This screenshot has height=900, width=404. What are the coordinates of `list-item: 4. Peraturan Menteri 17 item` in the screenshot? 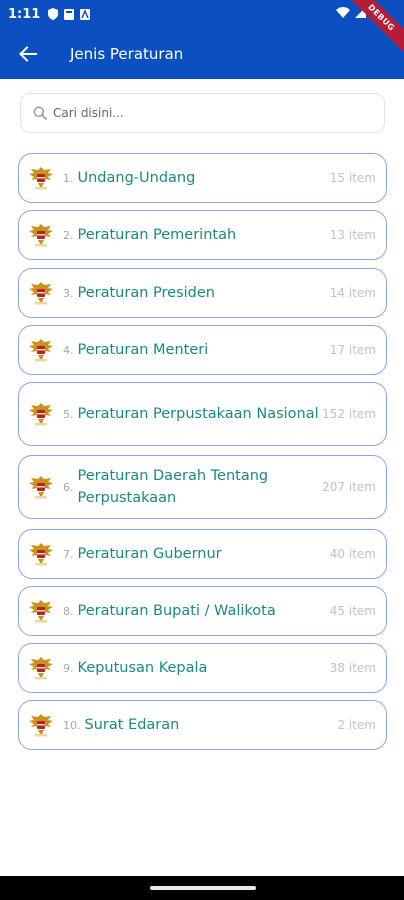 It's located at (202, 350).